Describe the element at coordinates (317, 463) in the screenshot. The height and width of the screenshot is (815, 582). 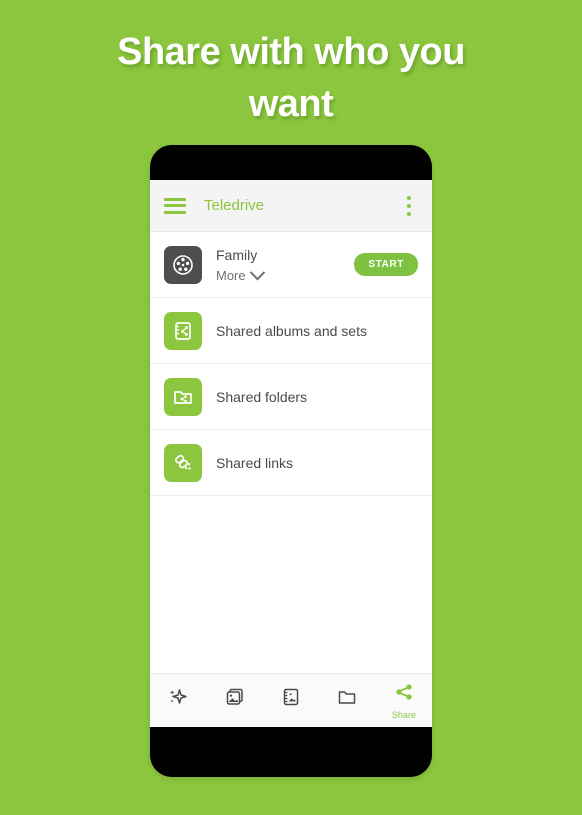
I see `list-item-text: Shared links` at that location.